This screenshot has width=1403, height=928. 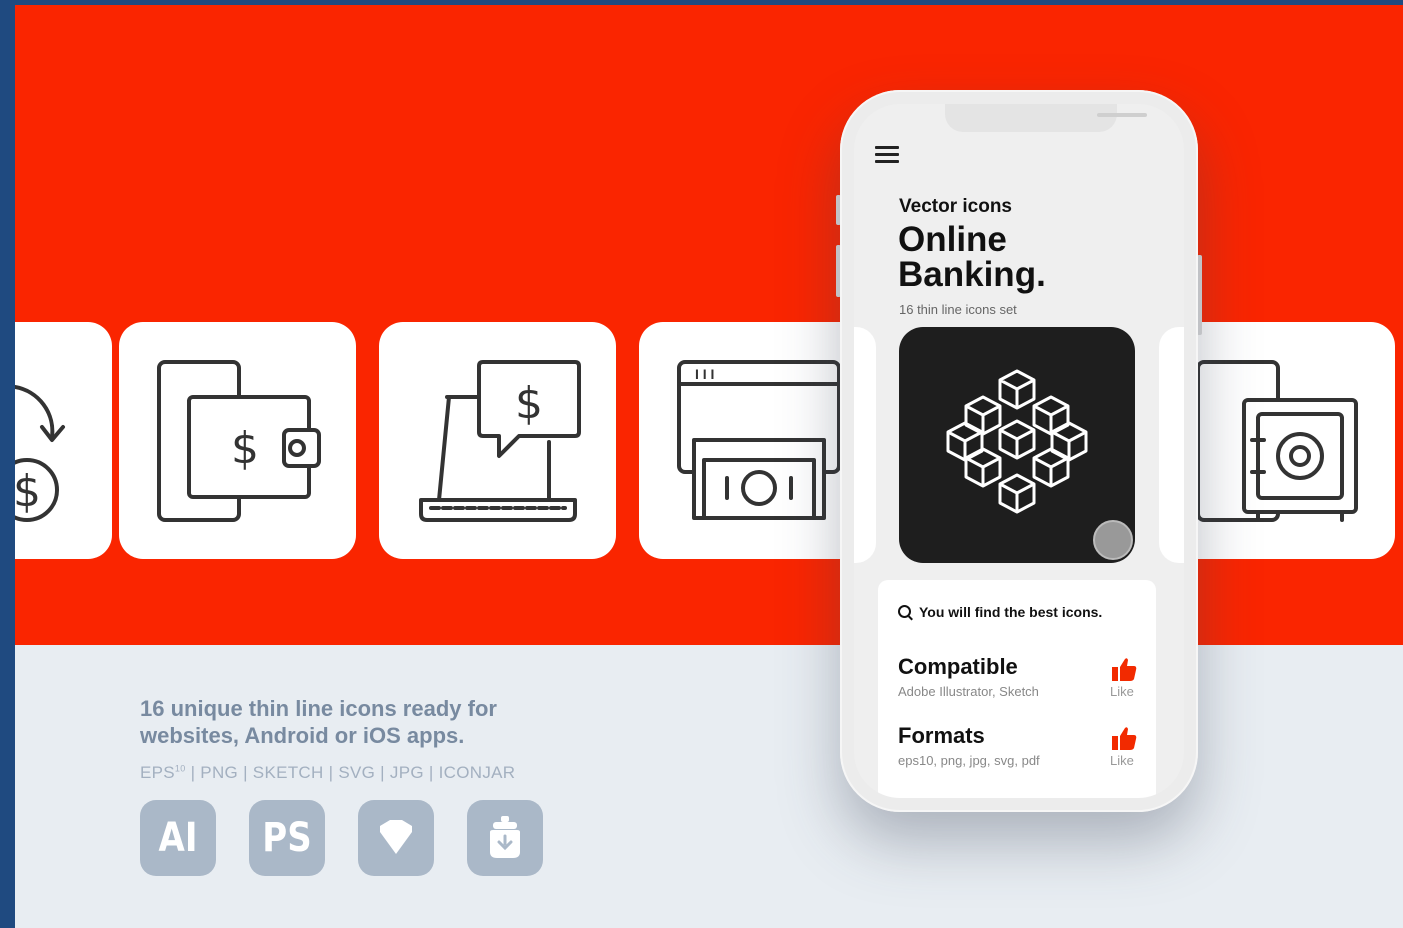 I want to click on phone-wallet-icon: $, so click(x=239, y=441).